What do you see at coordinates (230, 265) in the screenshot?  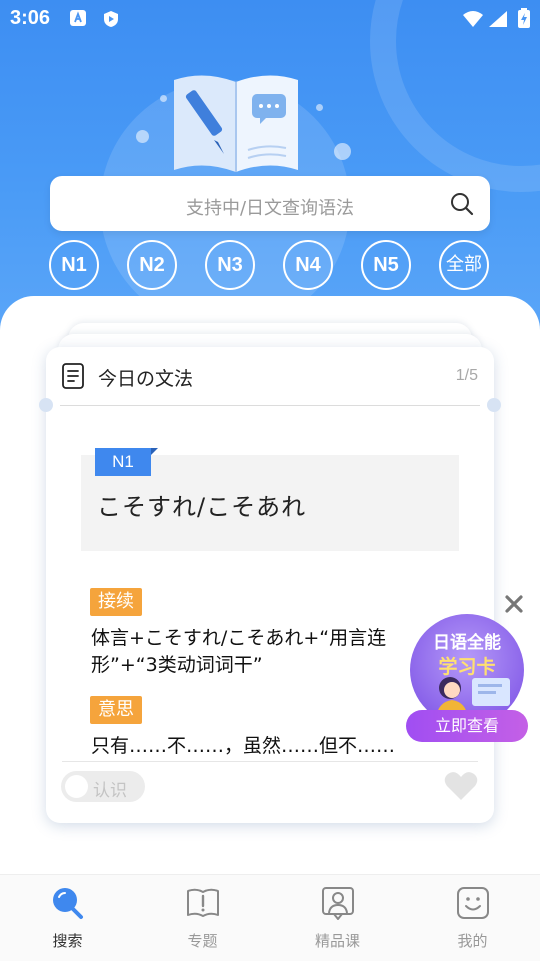 I see `level-n3-button: N3` at bounding box center [230, 265].